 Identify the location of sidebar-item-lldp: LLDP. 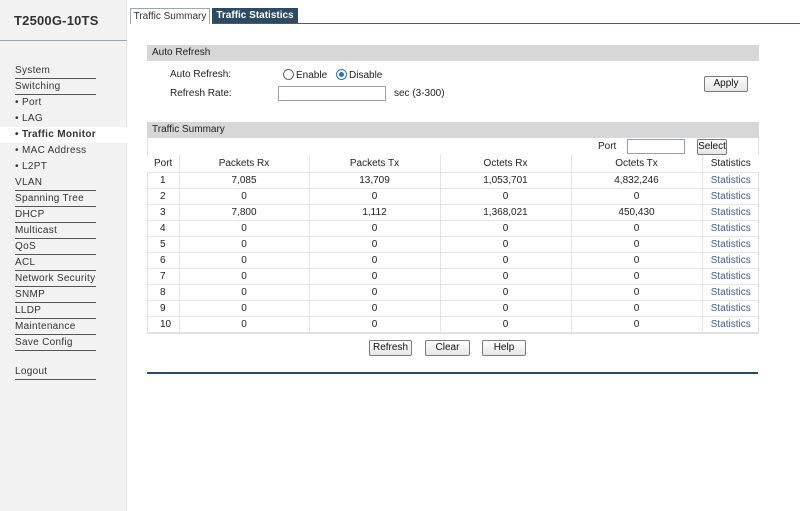
(63, 311).